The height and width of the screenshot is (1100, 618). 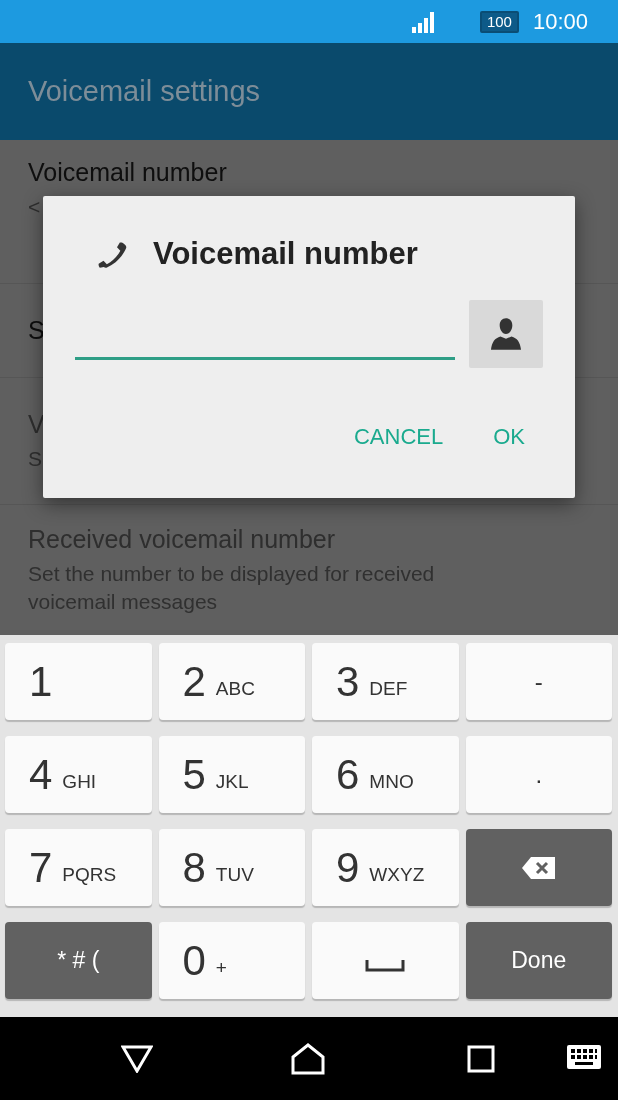 I want to click on dialog-title: Voicemail number, so click(x=285, y=254).